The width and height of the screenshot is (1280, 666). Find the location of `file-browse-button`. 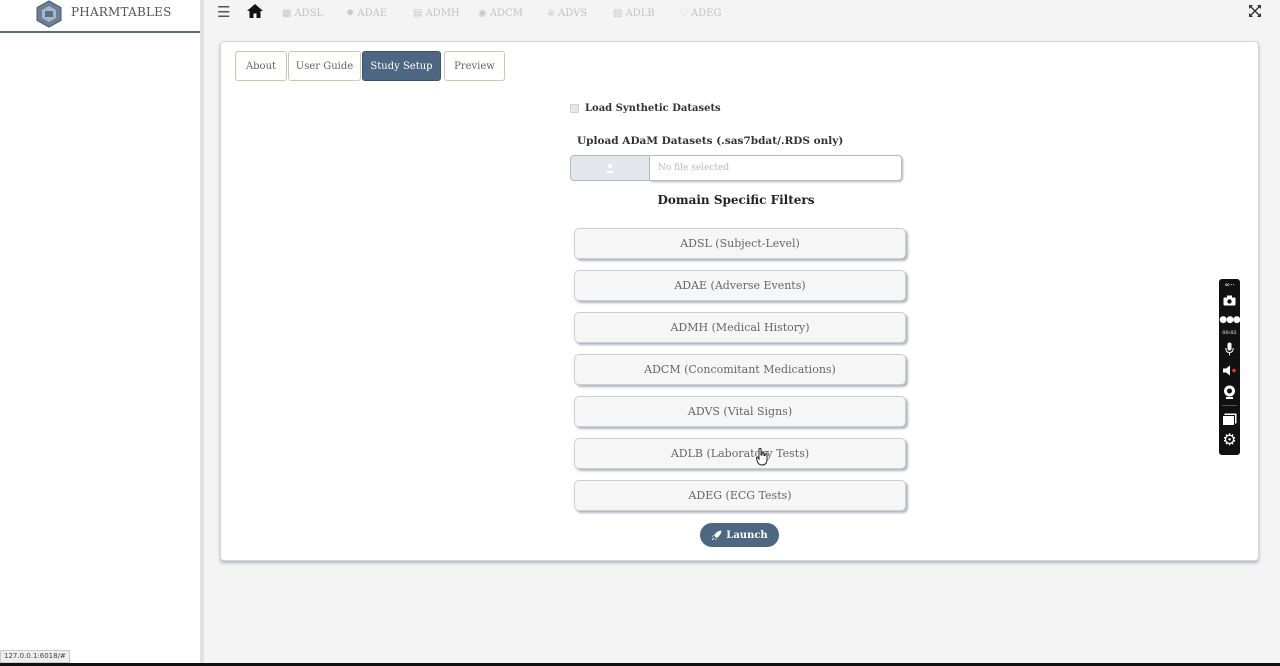

file-browse-button is located at coordinates (610, 168).